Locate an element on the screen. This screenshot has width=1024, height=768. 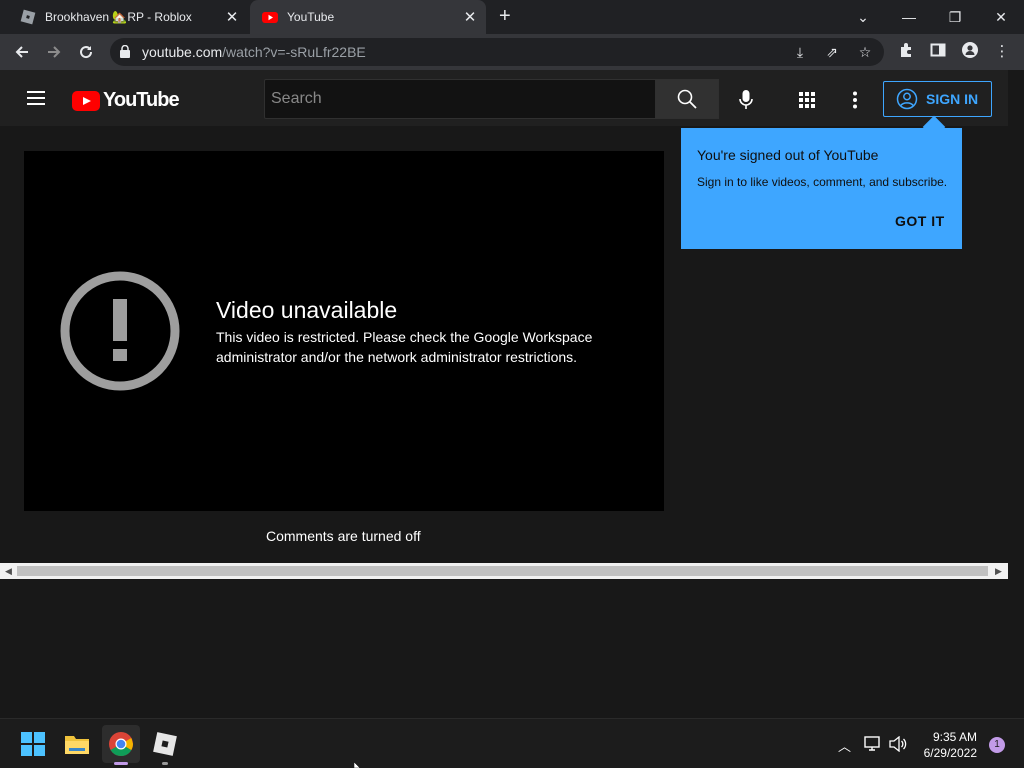
url-text: youtube.com/watch?v=-sRuLfr22BE is located at coordinates (254, 52).